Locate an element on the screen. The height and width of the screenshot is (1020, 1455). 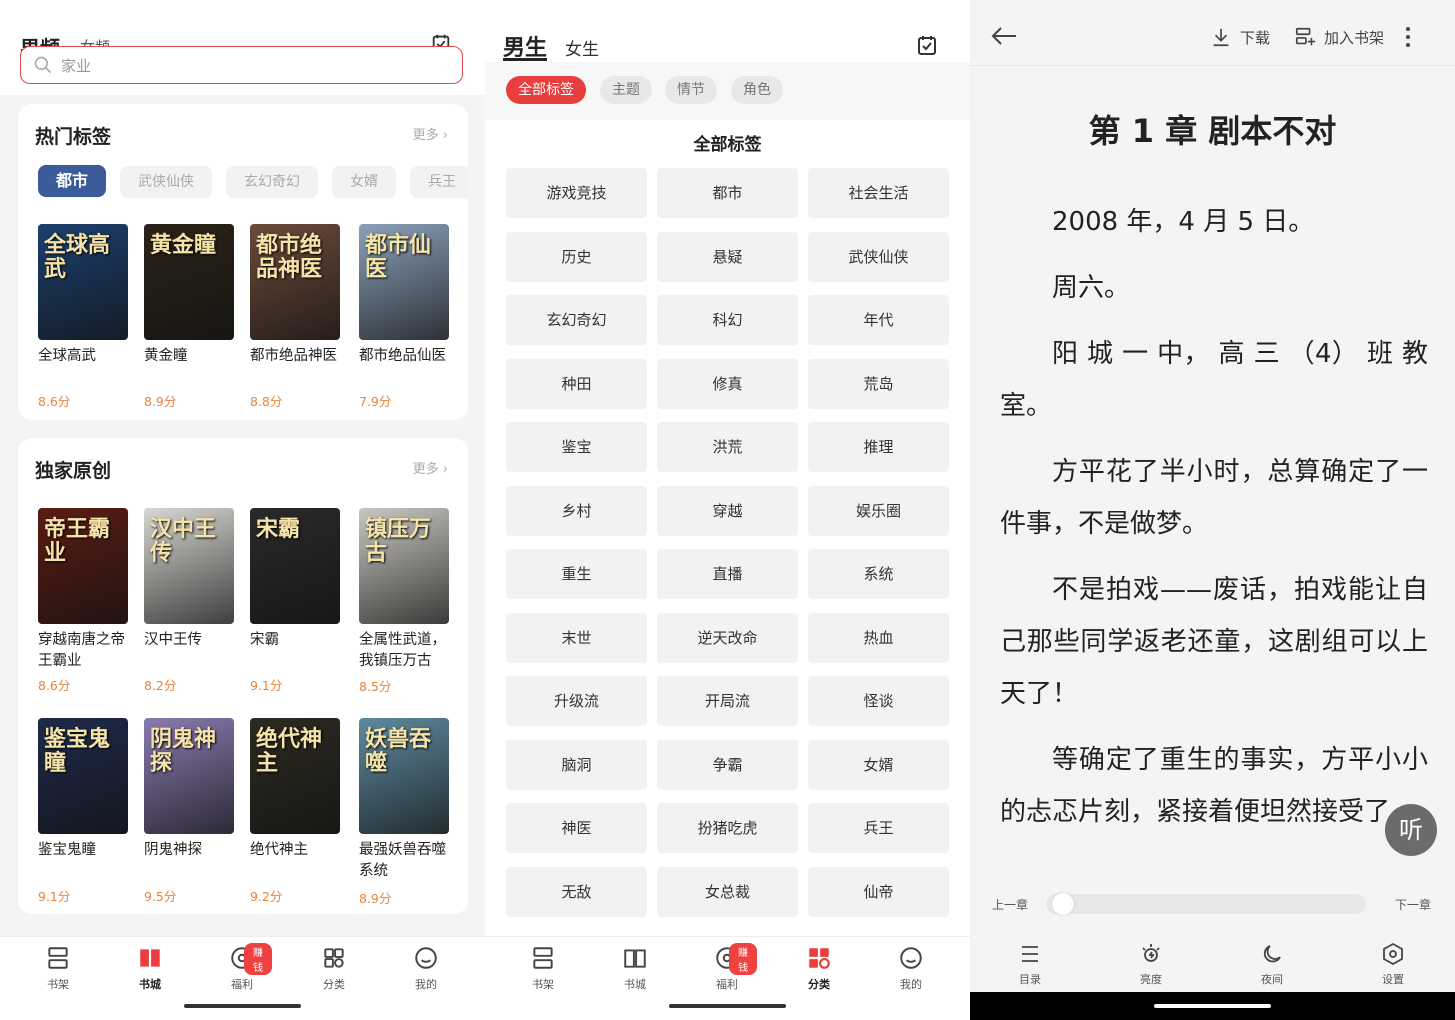
category-tag: 升级流 is located at coordinates (576, 701).